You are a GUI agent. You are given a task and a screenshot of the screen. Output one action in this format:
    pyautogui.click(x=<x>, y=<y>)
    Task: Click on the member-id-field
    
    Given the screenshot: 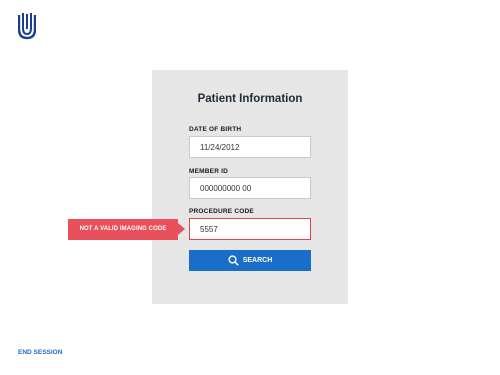 What is the action you would take?
    pyautogui.click(x=250, y=188)
    